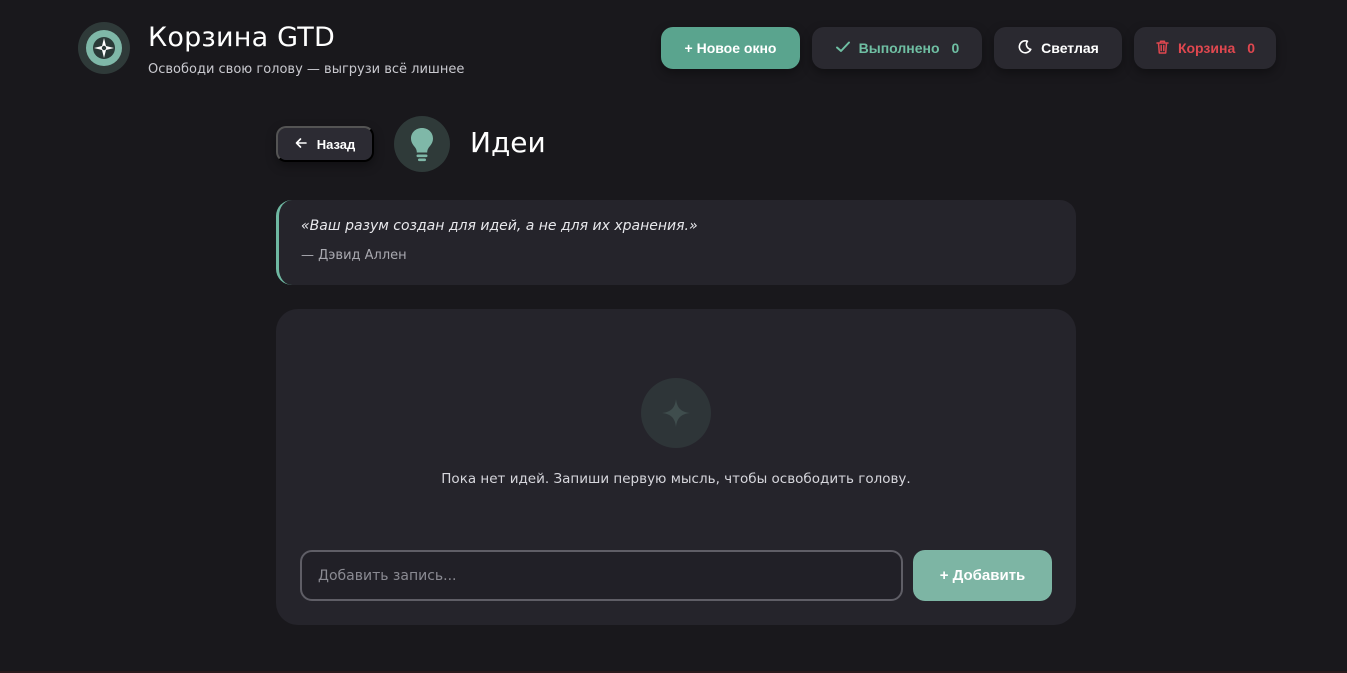  What do you see at coordinates (1070, 48) in the screenshot?
I see `theme-label: Светлая` at bounding box center [1070, 48].